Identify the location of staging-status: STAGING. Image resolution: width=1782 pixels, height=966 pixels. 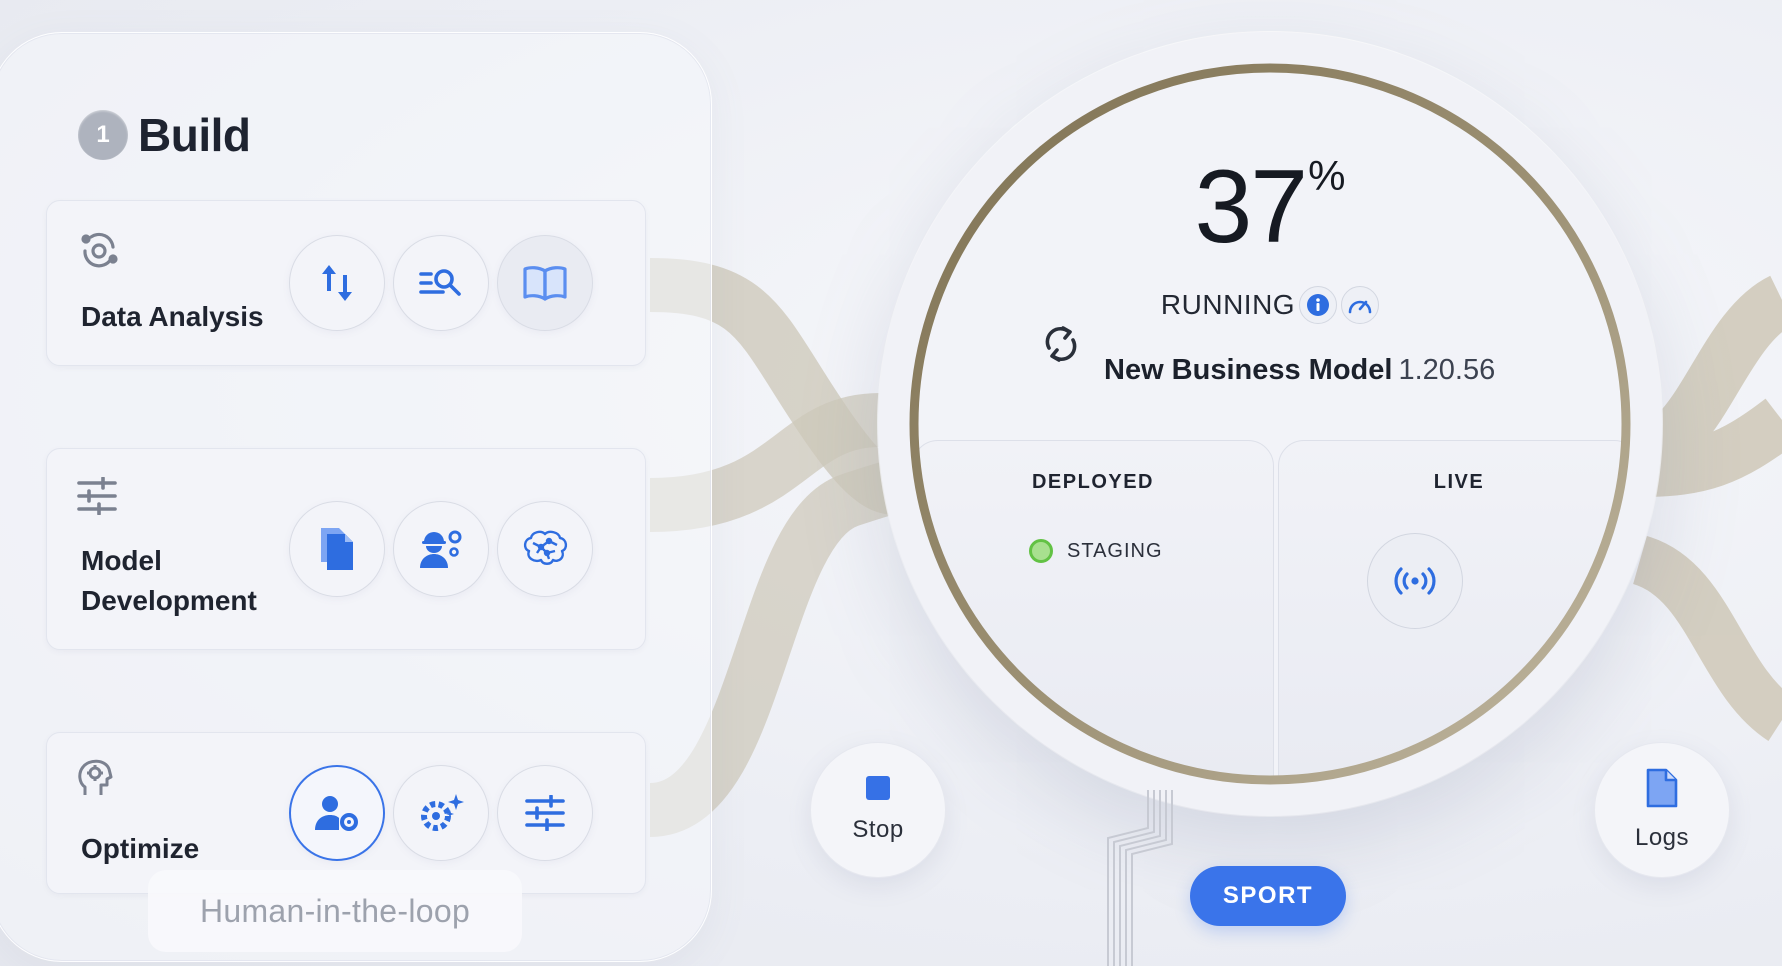
(1096, 551).